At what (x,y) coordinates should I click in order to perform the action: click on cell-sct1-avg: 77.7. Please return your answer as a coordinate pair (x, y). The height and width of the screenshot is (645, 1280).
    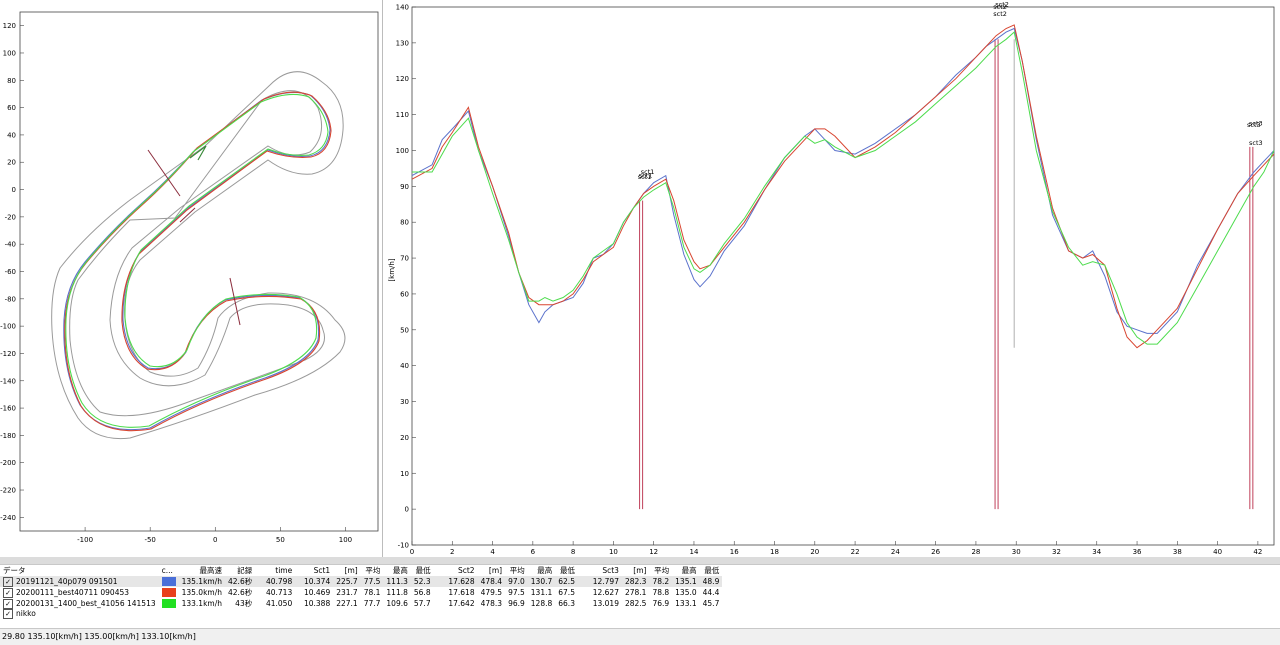
    Looking at the image, I should click on (372, 603).